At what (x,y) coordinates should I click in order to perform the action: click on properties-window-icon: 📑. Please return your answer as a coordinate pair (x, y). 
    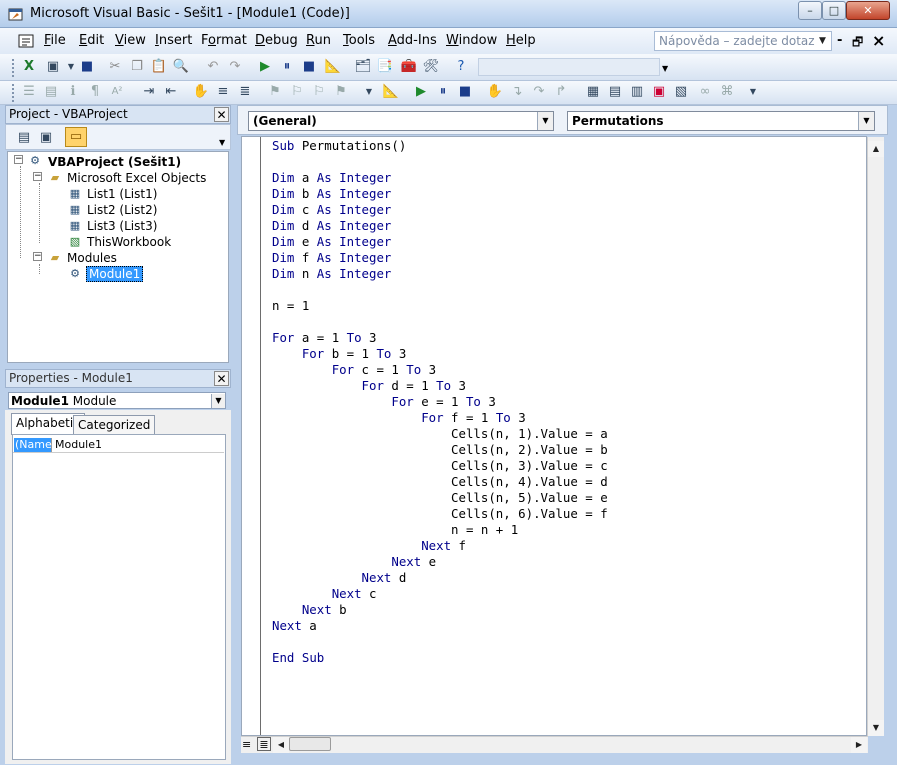
    Looking at the image, I should click on (385, 67).